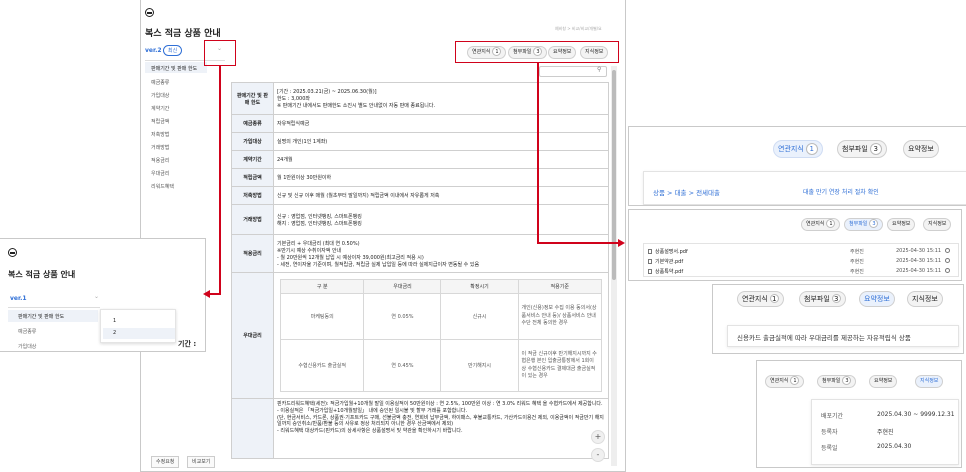  I want to click on sidebar-item: 적용금리, so click(160, 160).